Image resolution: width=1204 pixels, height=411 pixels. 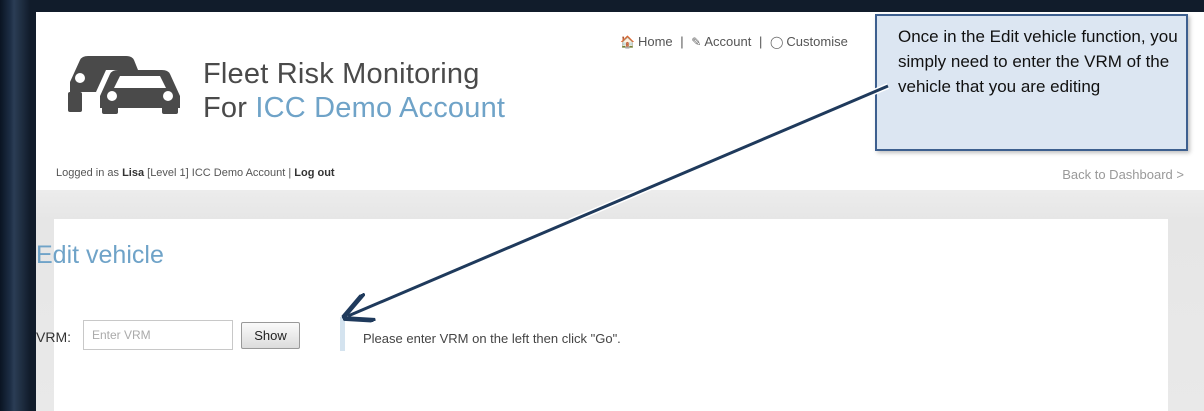 I want to click on brand-subtitle-prefix: For, so click(x=229, y=108).